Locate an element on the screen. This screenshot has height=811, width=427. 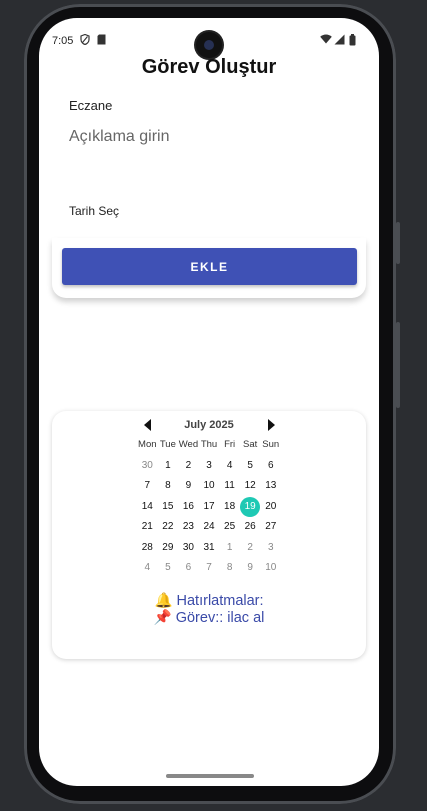
calendar-day: 26 is located at coordinates (250, 527).